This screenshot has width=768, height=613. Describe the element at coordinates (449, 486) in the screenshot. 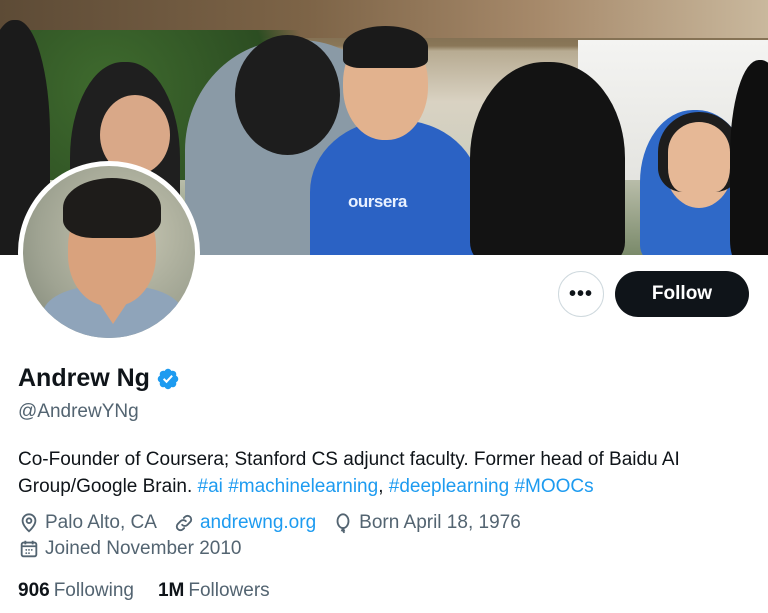

I see `hashtag-link: #deeplearning` at that location.